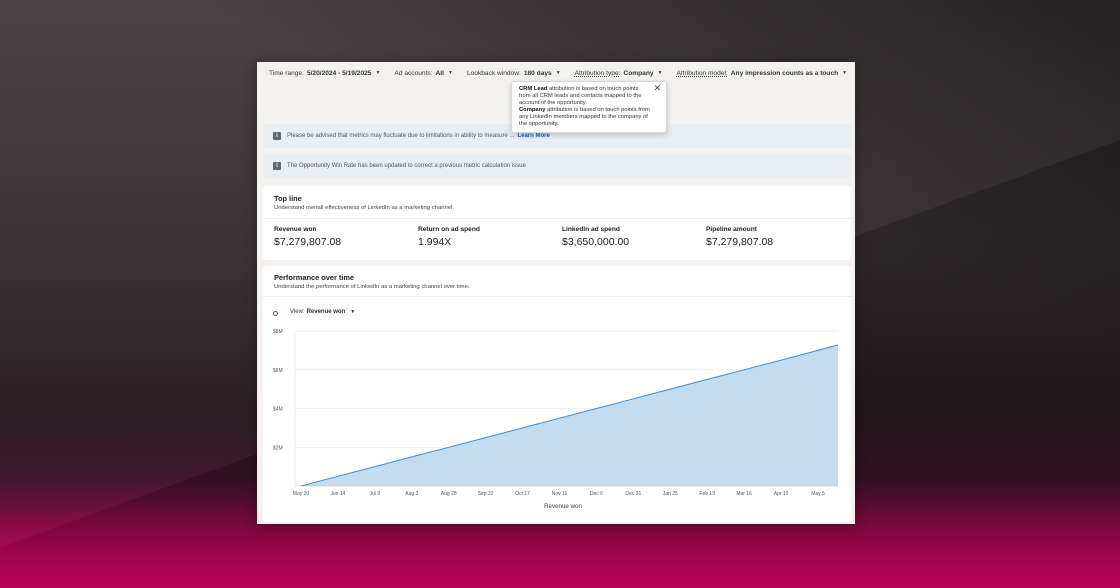  Describe the element at coordinates (522, 494) in the screenshot. I see `x-tick-label: Oct 17` at that location.